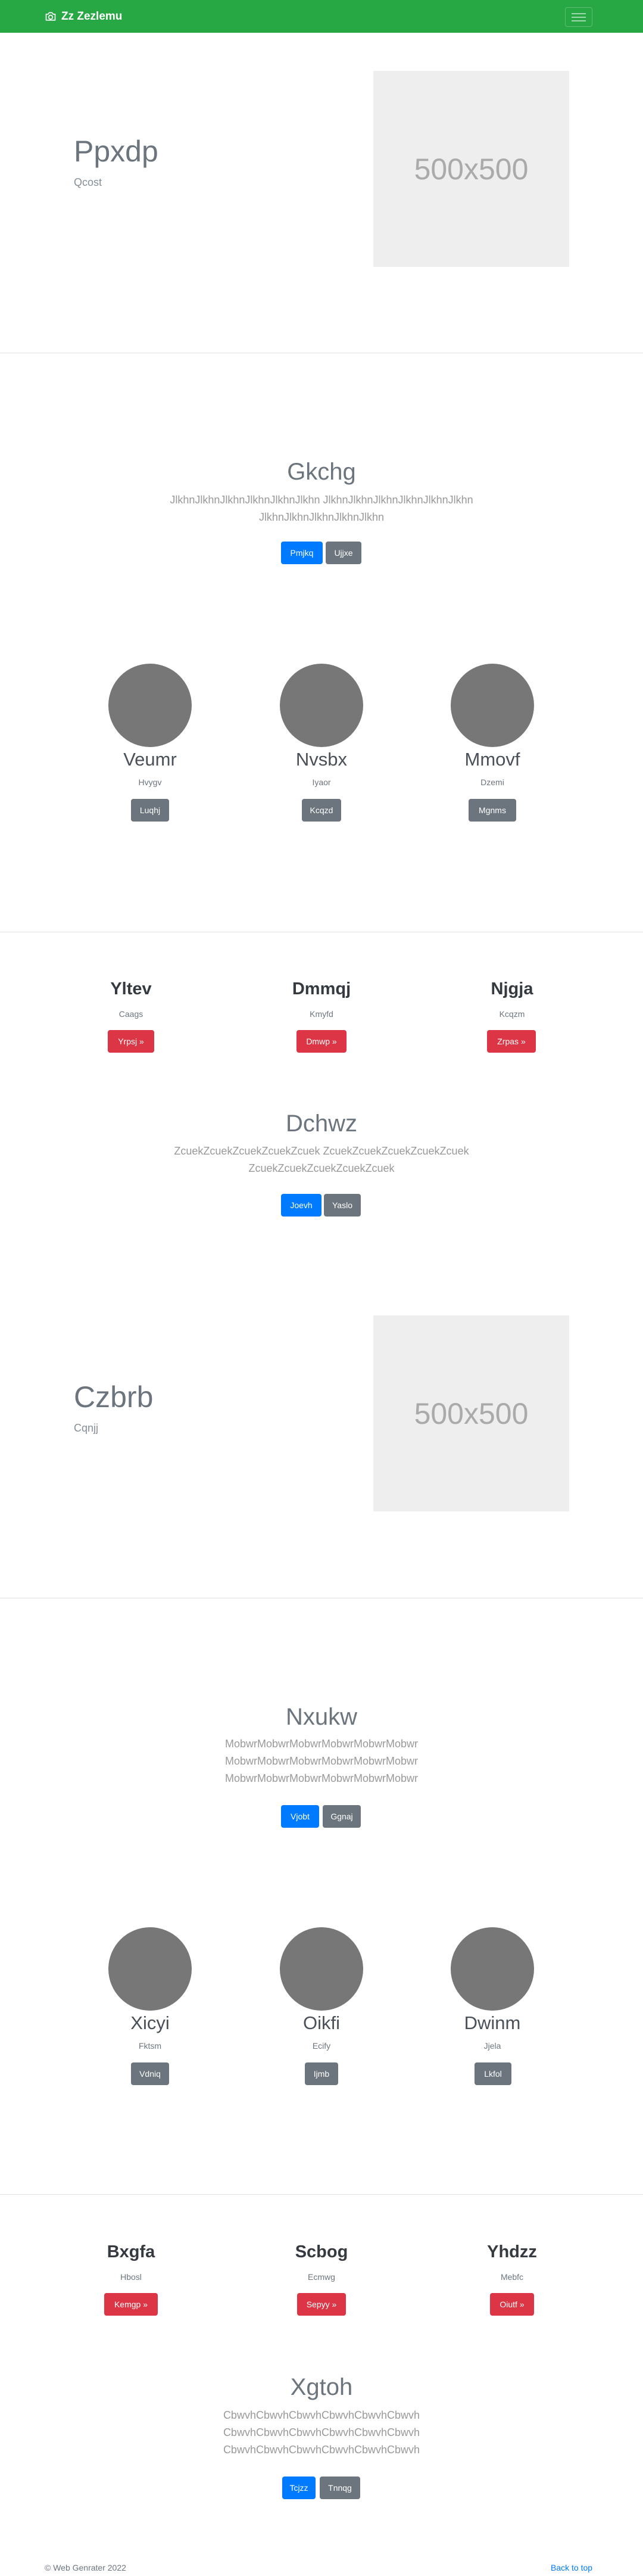 This screenshot has width=643, height=2576. I want to click on person-button: Ijmb, so click(321, 2073).